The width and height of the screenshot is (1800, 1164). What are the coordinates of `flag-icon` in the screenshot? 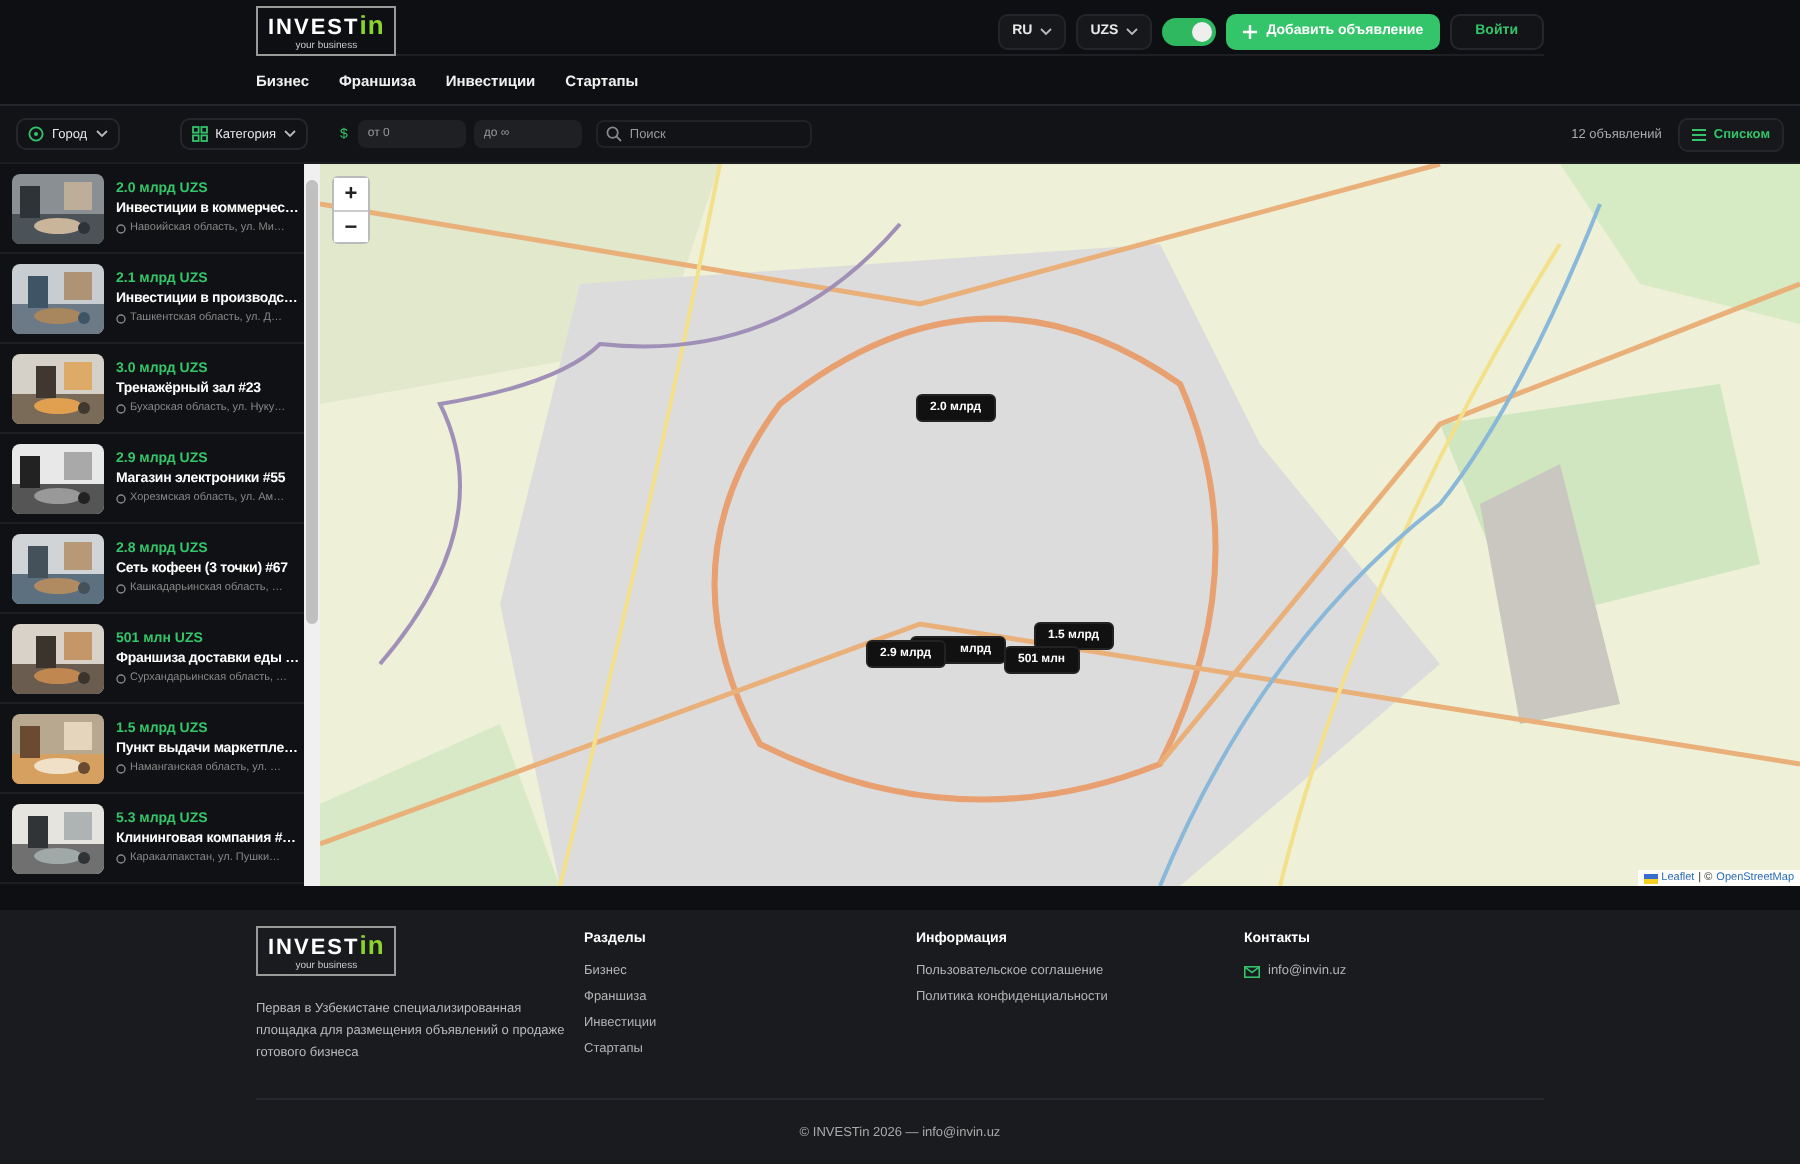 It's located at (1650, 878).